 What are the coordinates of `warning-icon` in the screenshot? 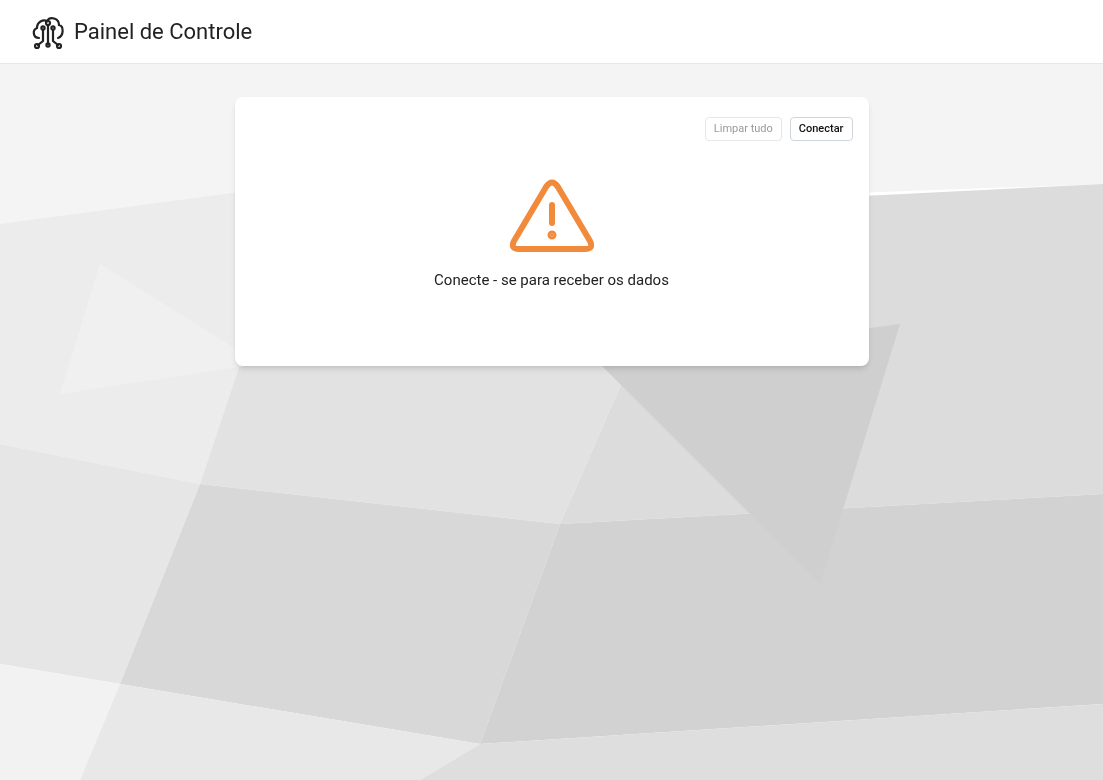 It's located at (551, 216).